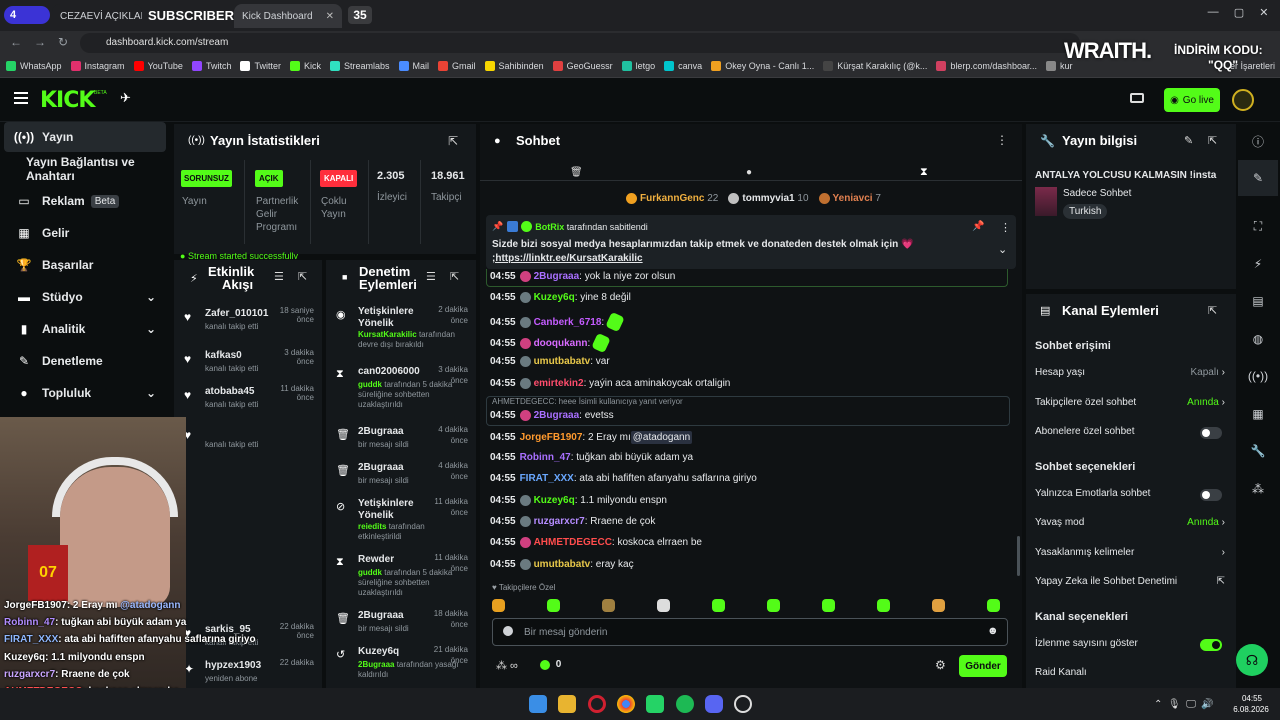  I want to click on hourglass-icon: ⧗, so click(924, 172).